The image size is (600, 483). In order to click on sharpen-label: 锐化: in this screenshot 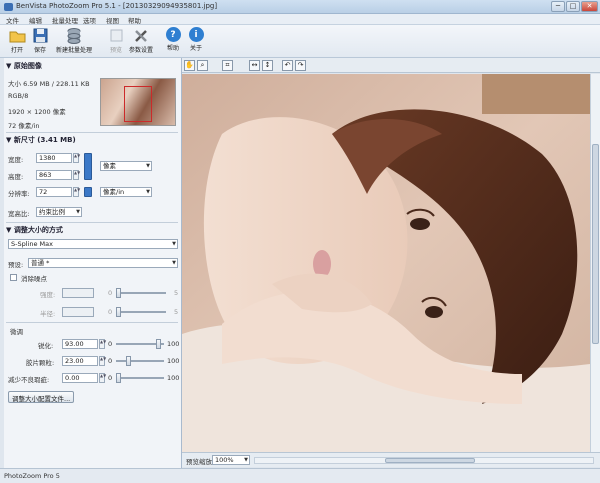, I will do `click(46, 346)`.